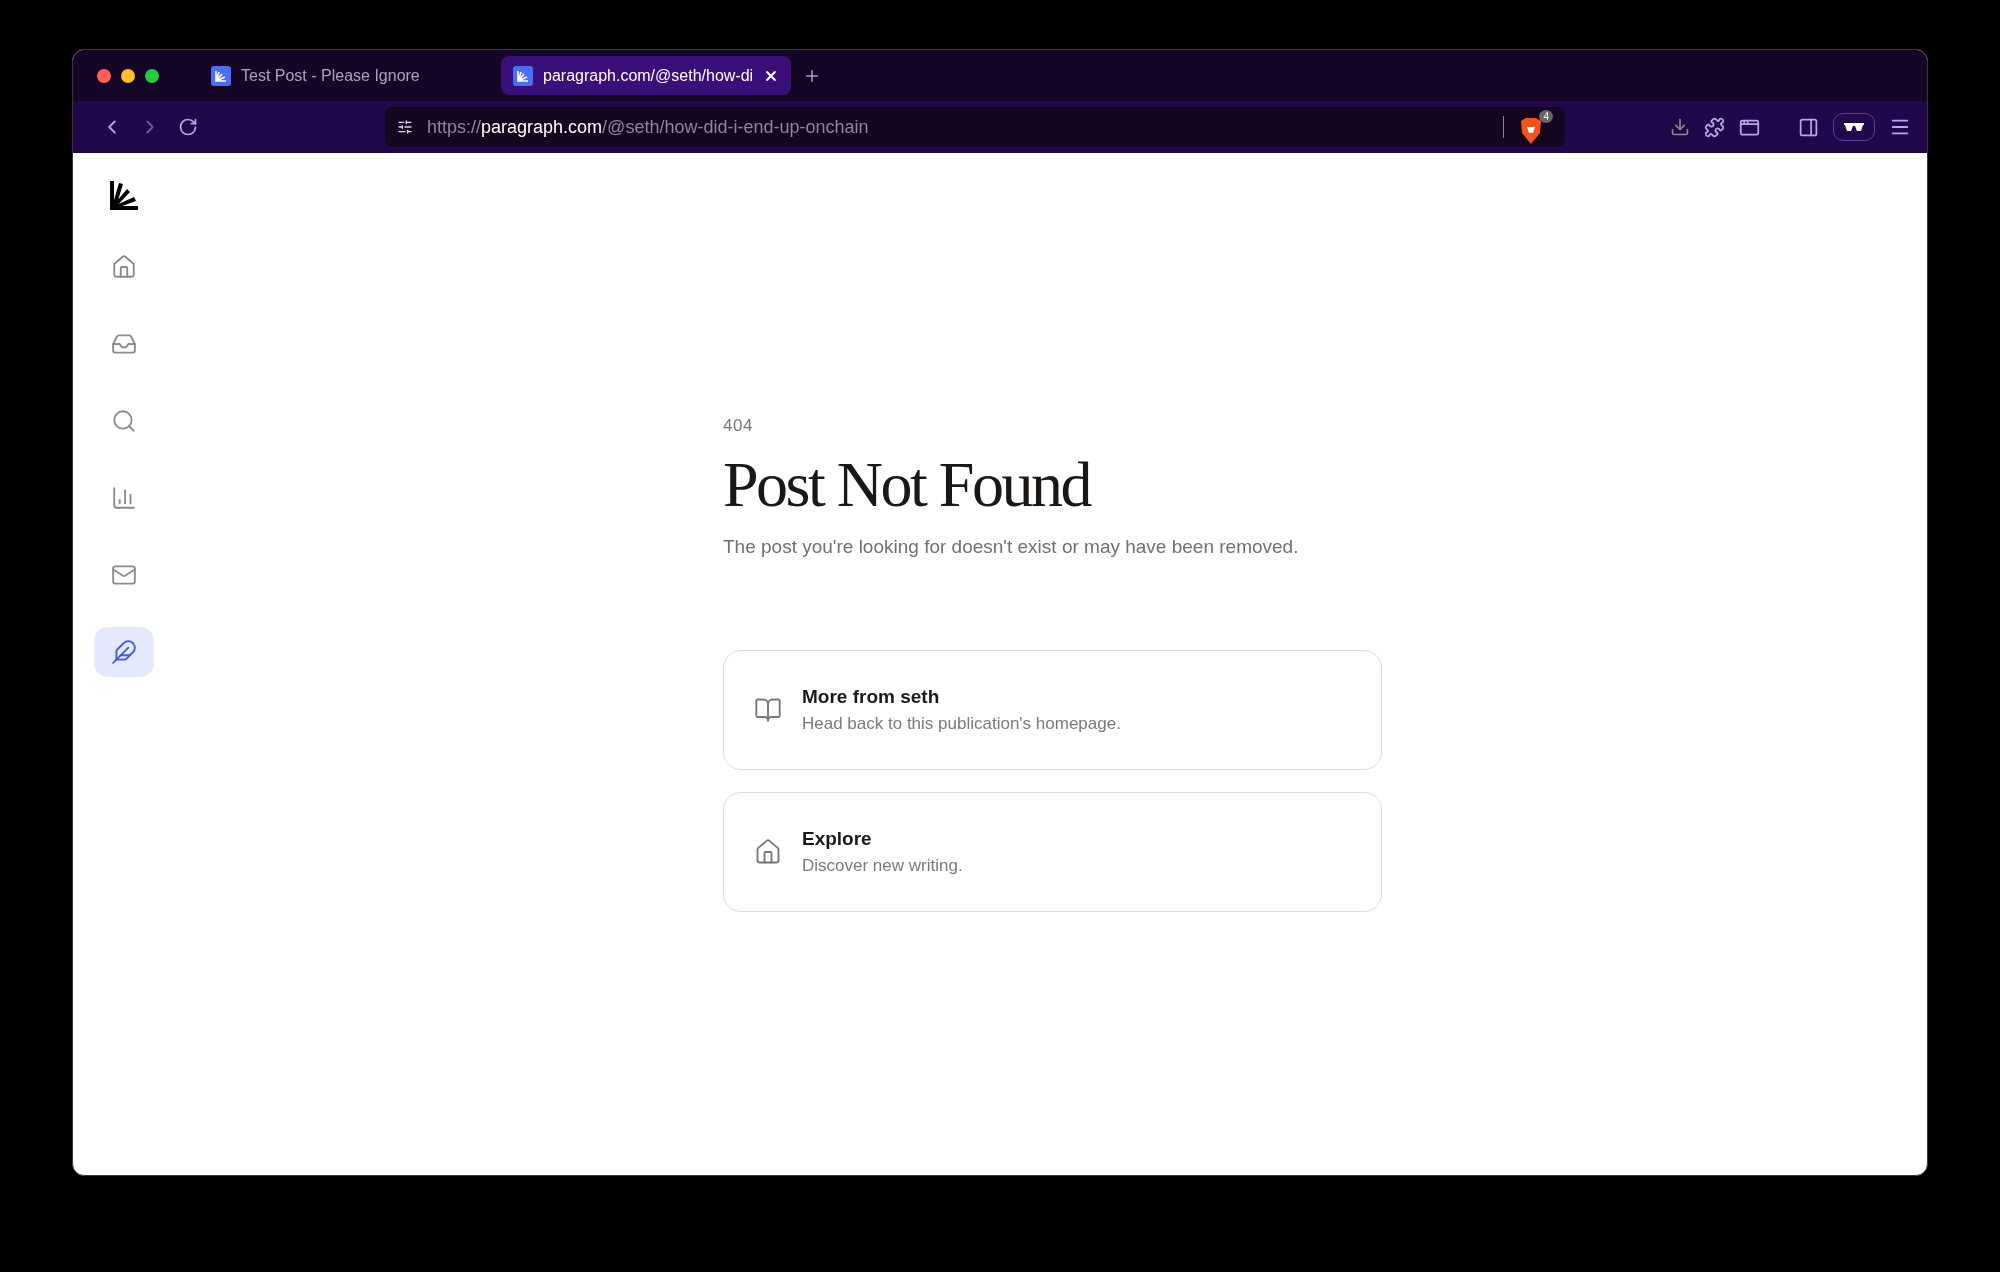 The height and width of the screenshot is (1272, 2000). I want to click on puzzle-icon, so click(1714, 127).